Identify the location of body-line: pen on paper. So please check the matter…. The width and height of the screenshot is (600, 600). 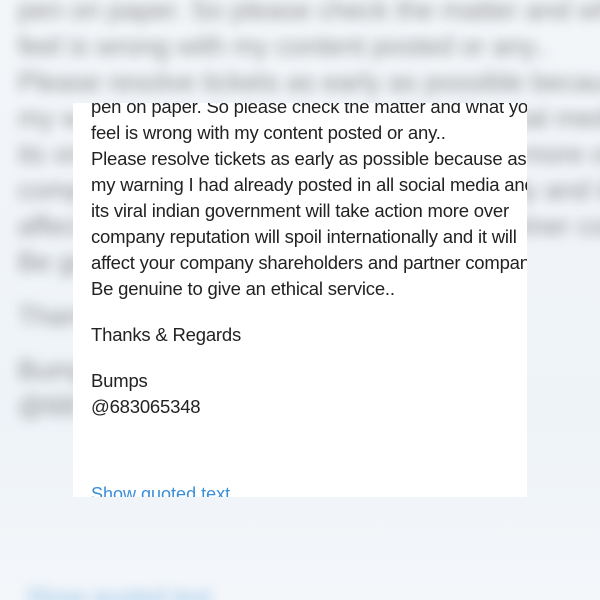
(309, 110).